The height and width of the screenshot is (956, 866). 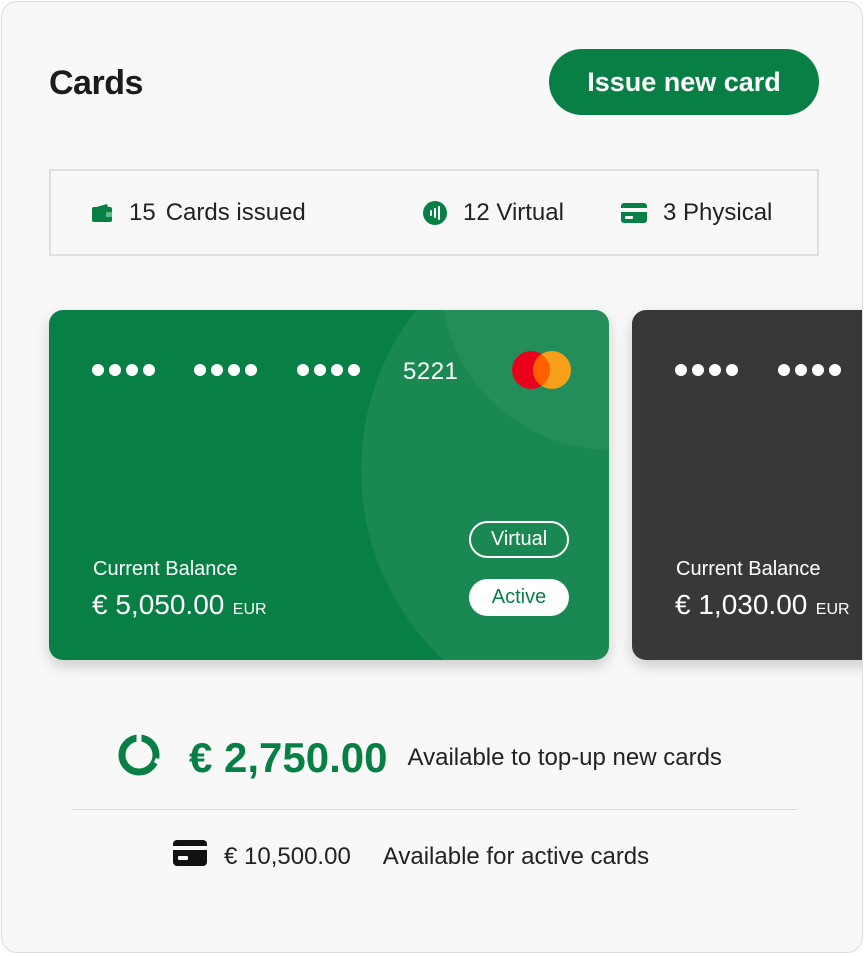 What do you see at coordinates (287, 856) in the screenshot?
I see `active-amount: € 10,500.00` at bounding box center [287, 856].